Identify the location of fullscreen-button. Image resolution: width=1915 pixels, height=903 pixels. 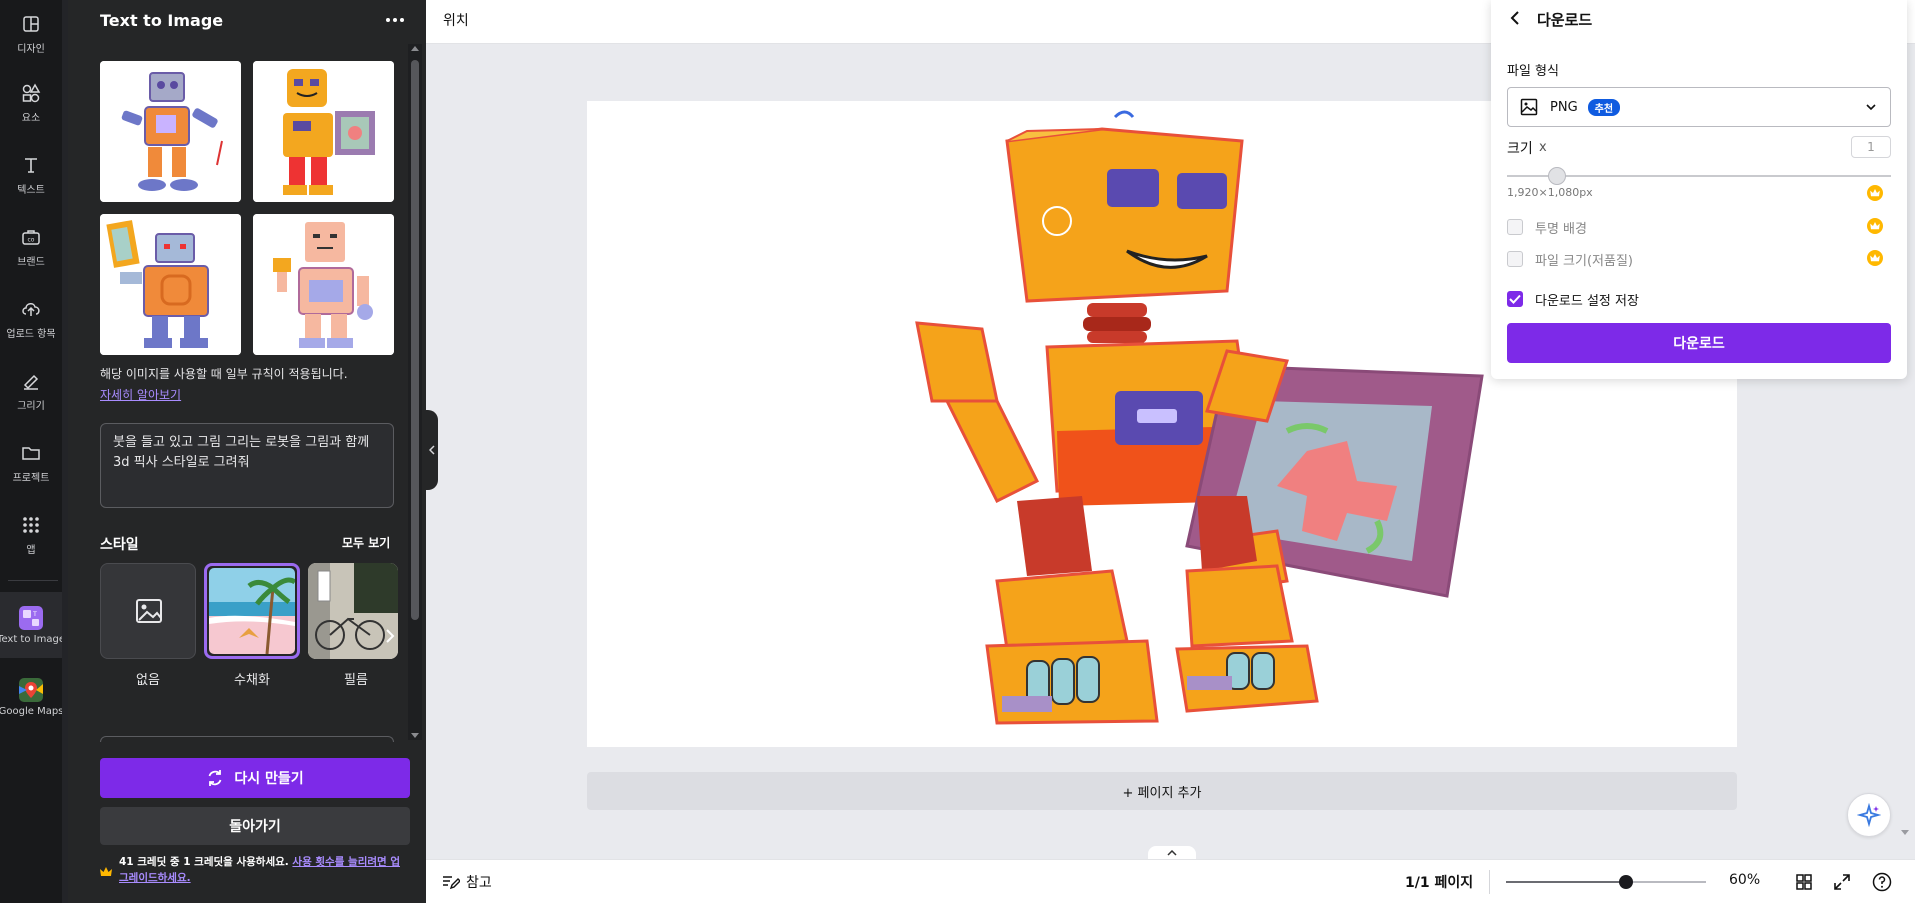
(1842, 882).